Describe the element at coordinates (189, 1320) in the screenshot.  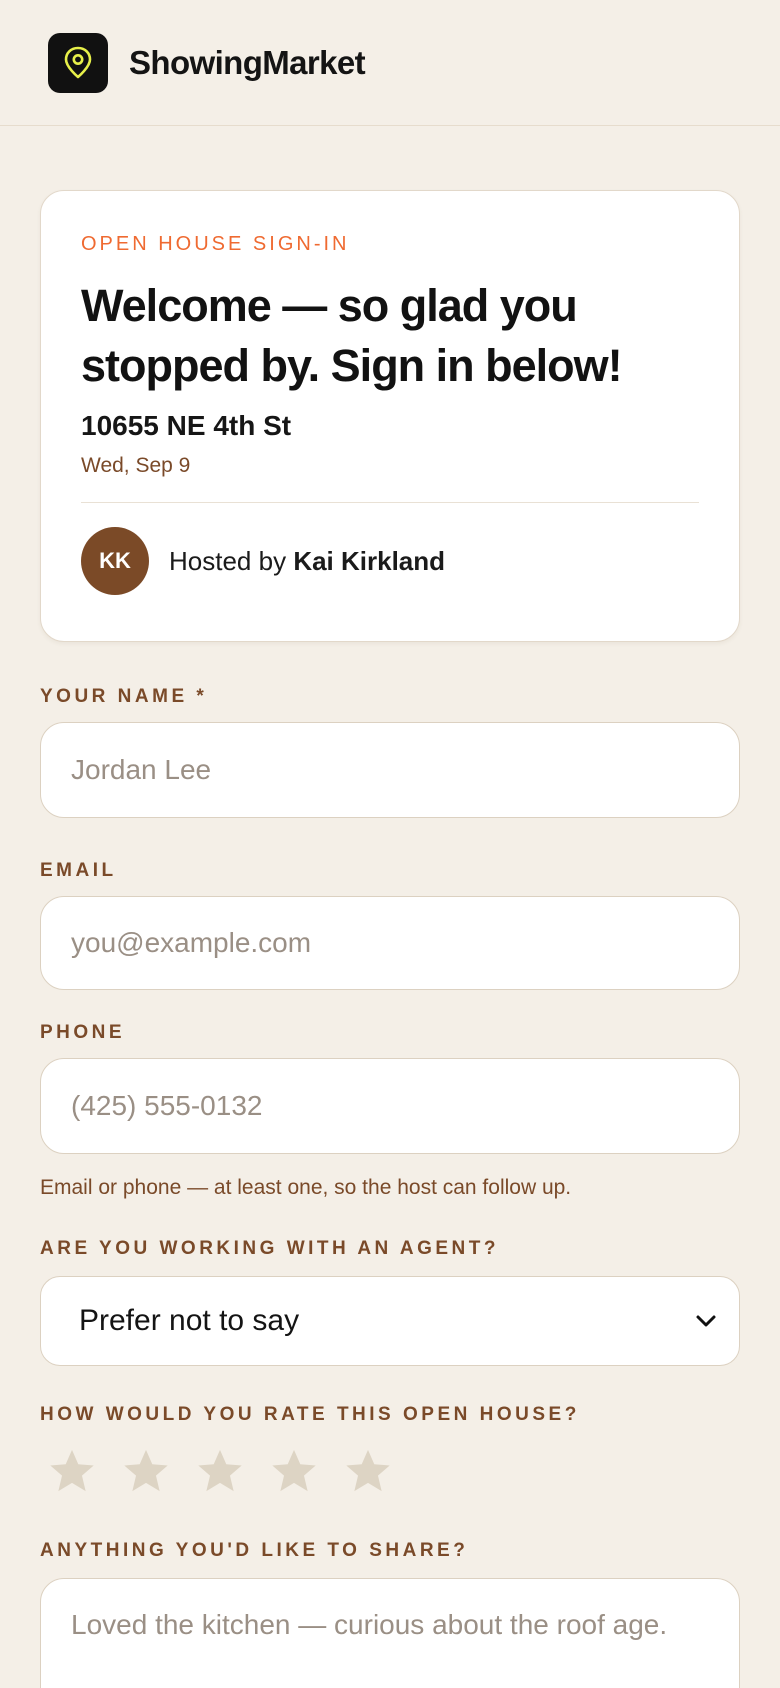
I see `agent-select-value: Prefer not to say` at that location.